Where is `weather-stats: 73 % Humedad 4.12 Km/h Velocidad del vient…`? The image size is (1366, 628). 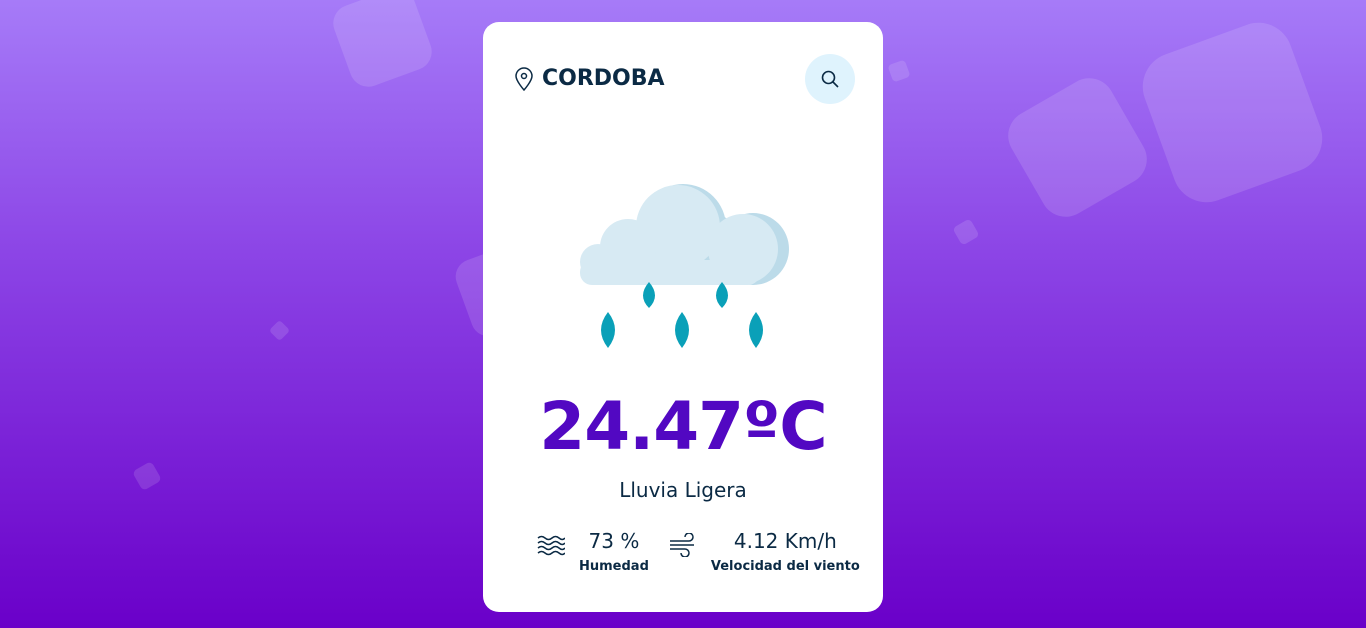
weather-stats: 73 % Humedad 4.12 Km/h Velocidad del vient… is located at coordinates (698, 551).